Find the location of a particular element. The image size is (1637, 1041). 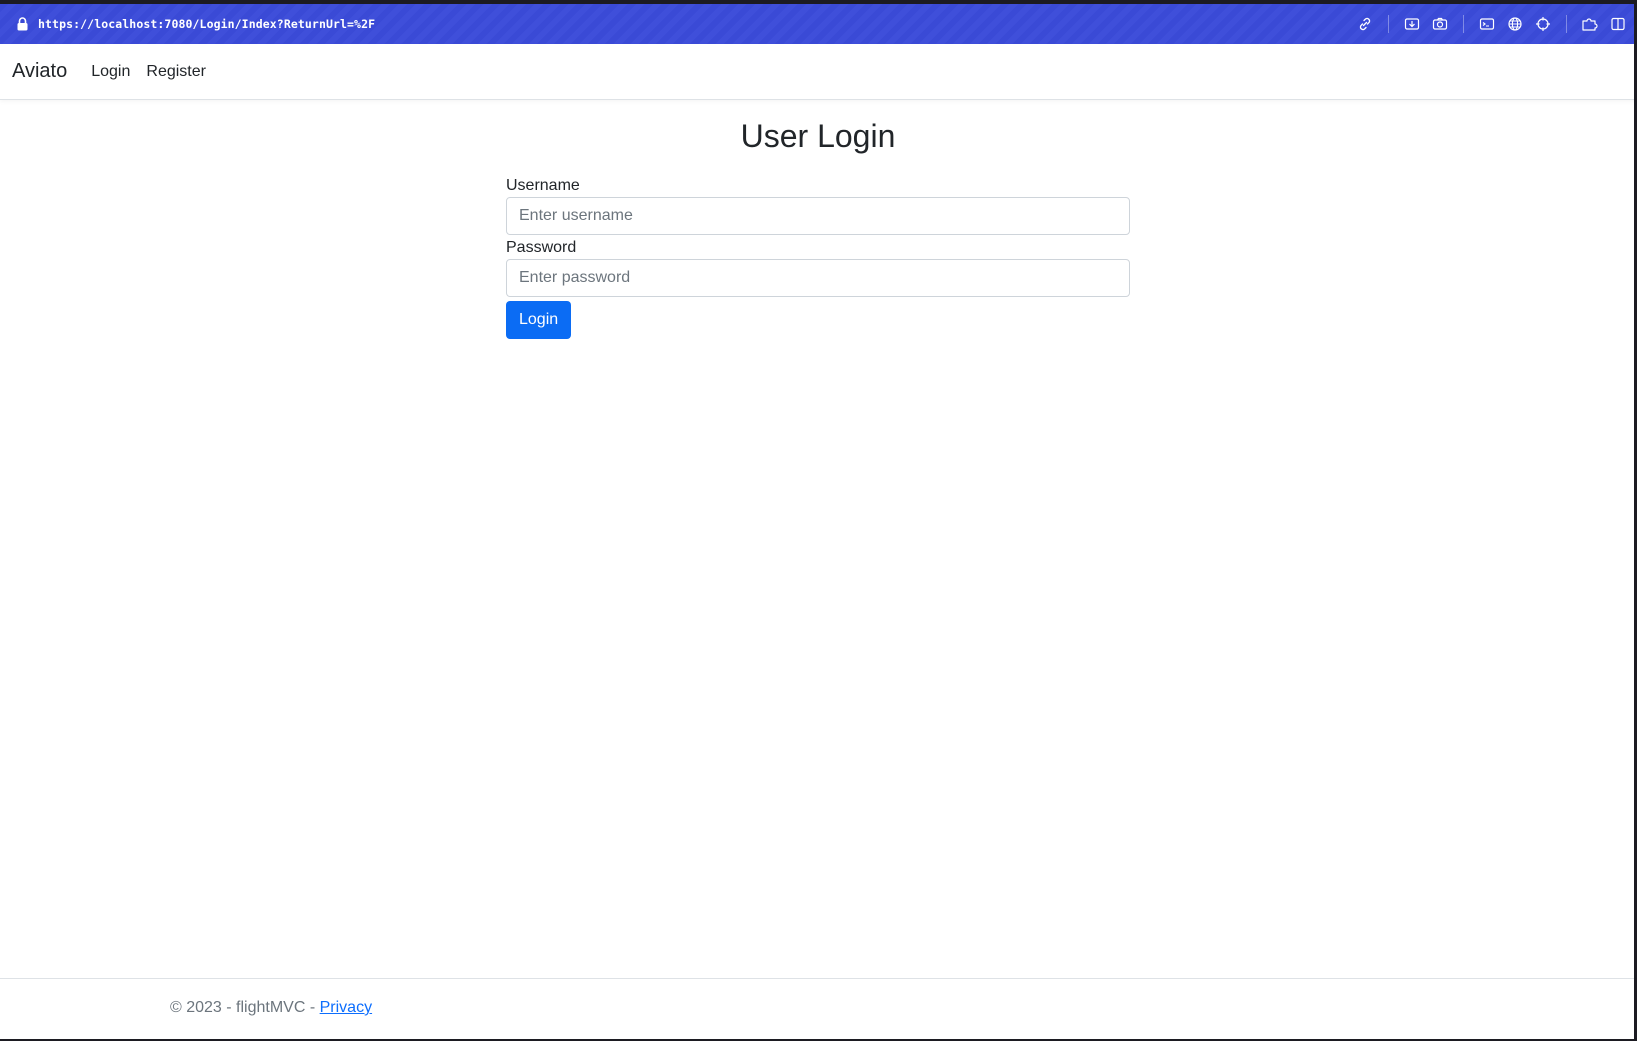

crosshair-icon is located at coordinates (1543, 24).